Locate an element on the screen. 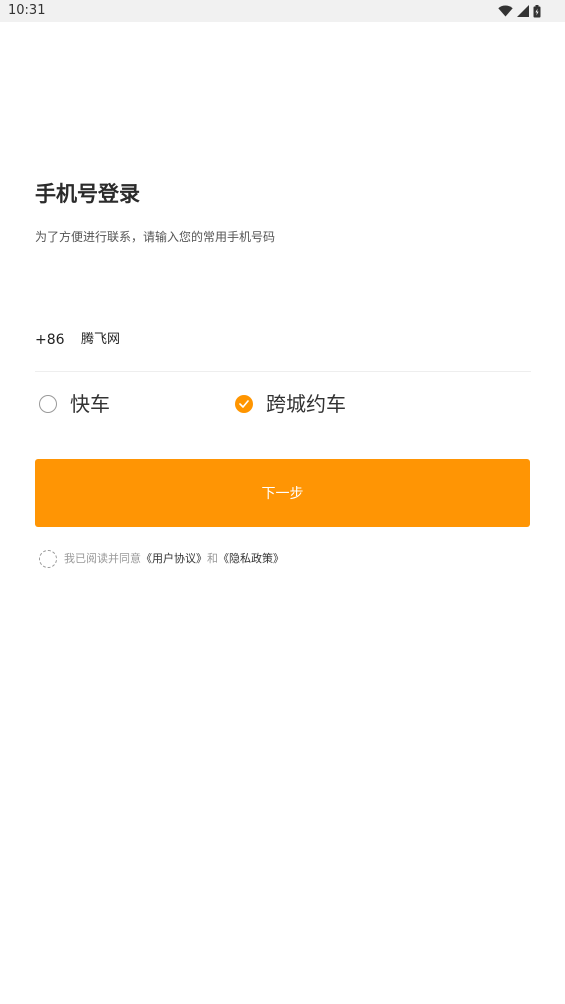  status-time: 10:31 is located at coordinates (27, 10).